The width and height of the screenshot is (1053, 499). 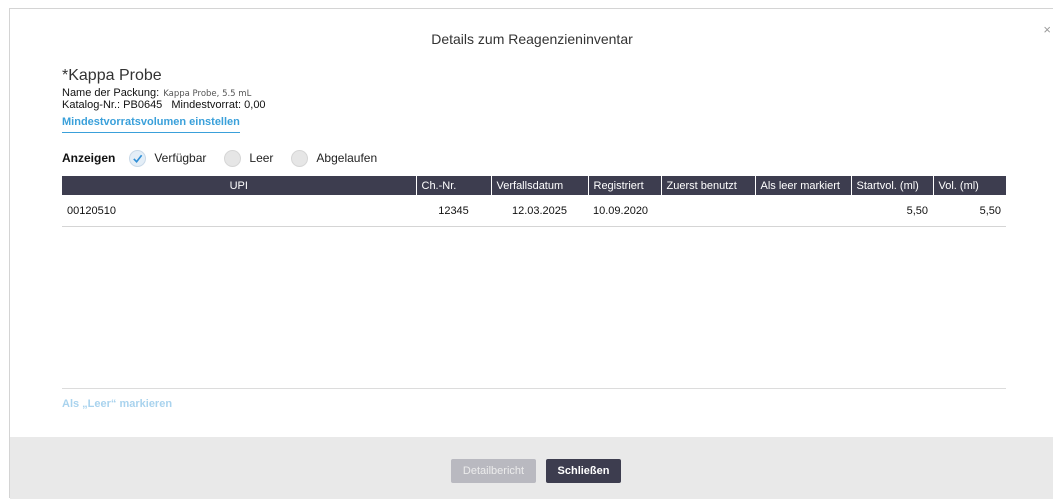 What do you see at coordinates (532, 39) in the screenshot?
I see `dialog-title: Details zum Reagenzieninventar` at bounding box center [532, 39].